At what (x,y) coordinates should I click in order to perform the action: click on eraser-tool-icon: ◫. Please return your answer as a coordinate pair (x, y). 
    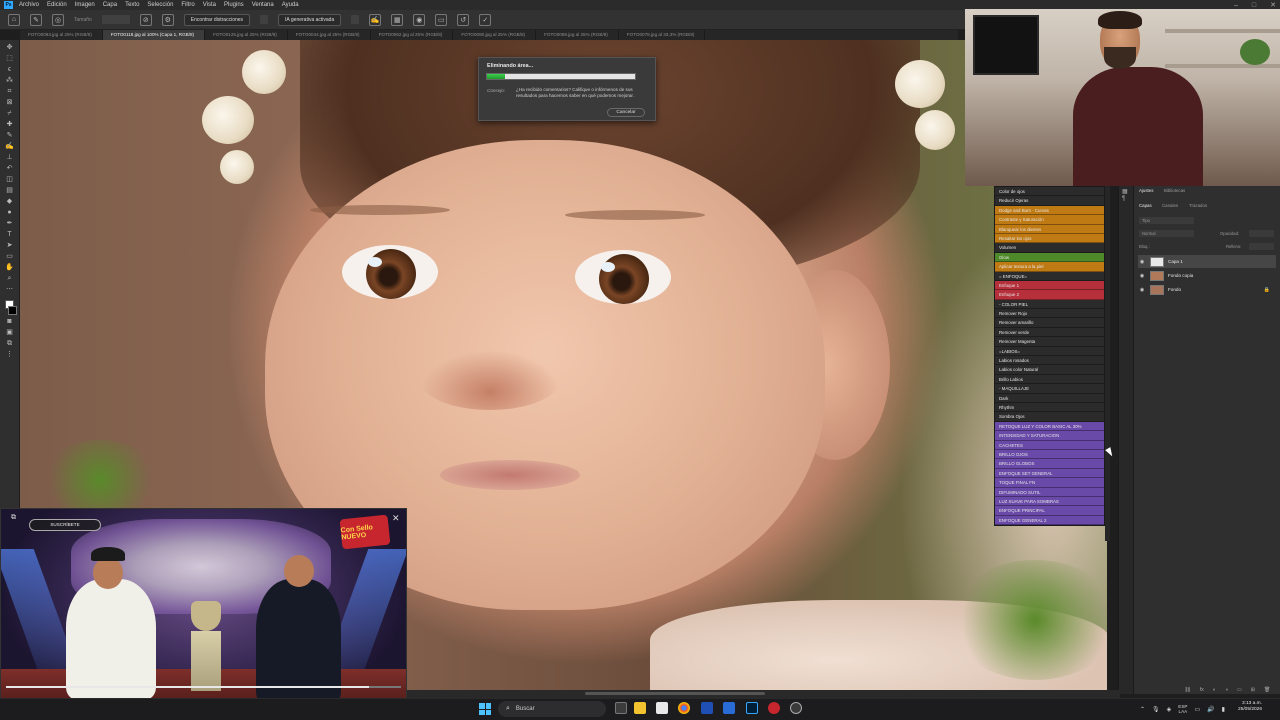
    Looking at the image, I should click on (9, 179).